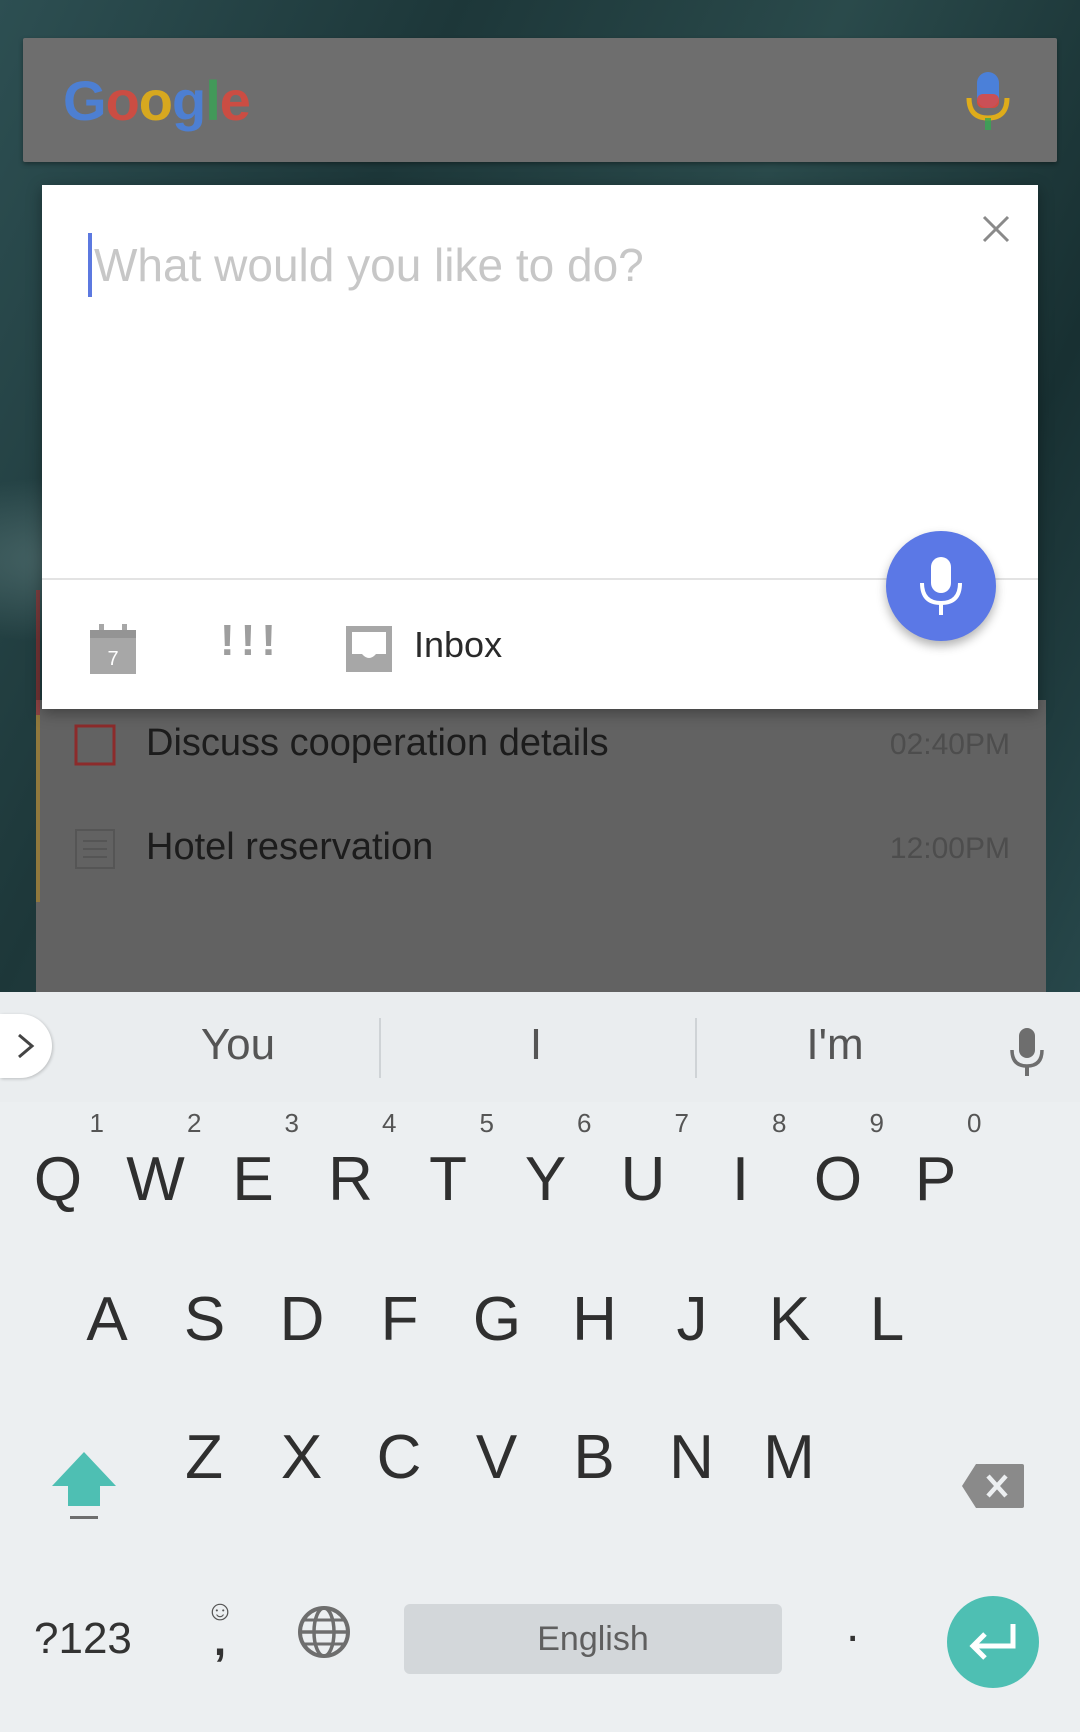 Image resolution: width=1080 pixels, height=1732 pixels. What do you see at coordinates (594, 1319) in the screenshot?
I see `key-letter: H` at bounding box center [594, 1319].